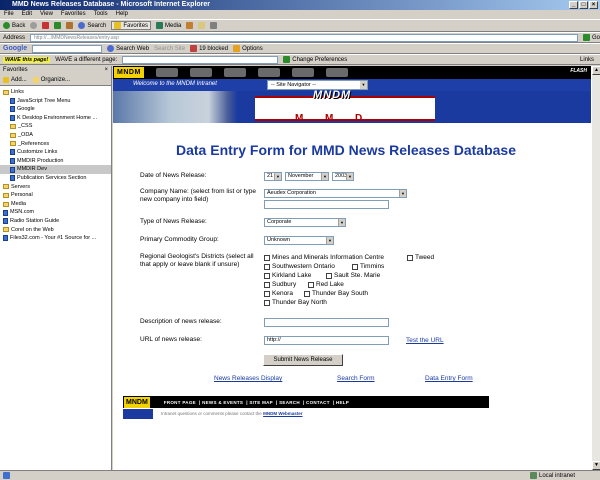  What do you see at coordinates (307, 176) in the screenshot?
I see `month-select: November ▼` at bounding box center [307, 176].